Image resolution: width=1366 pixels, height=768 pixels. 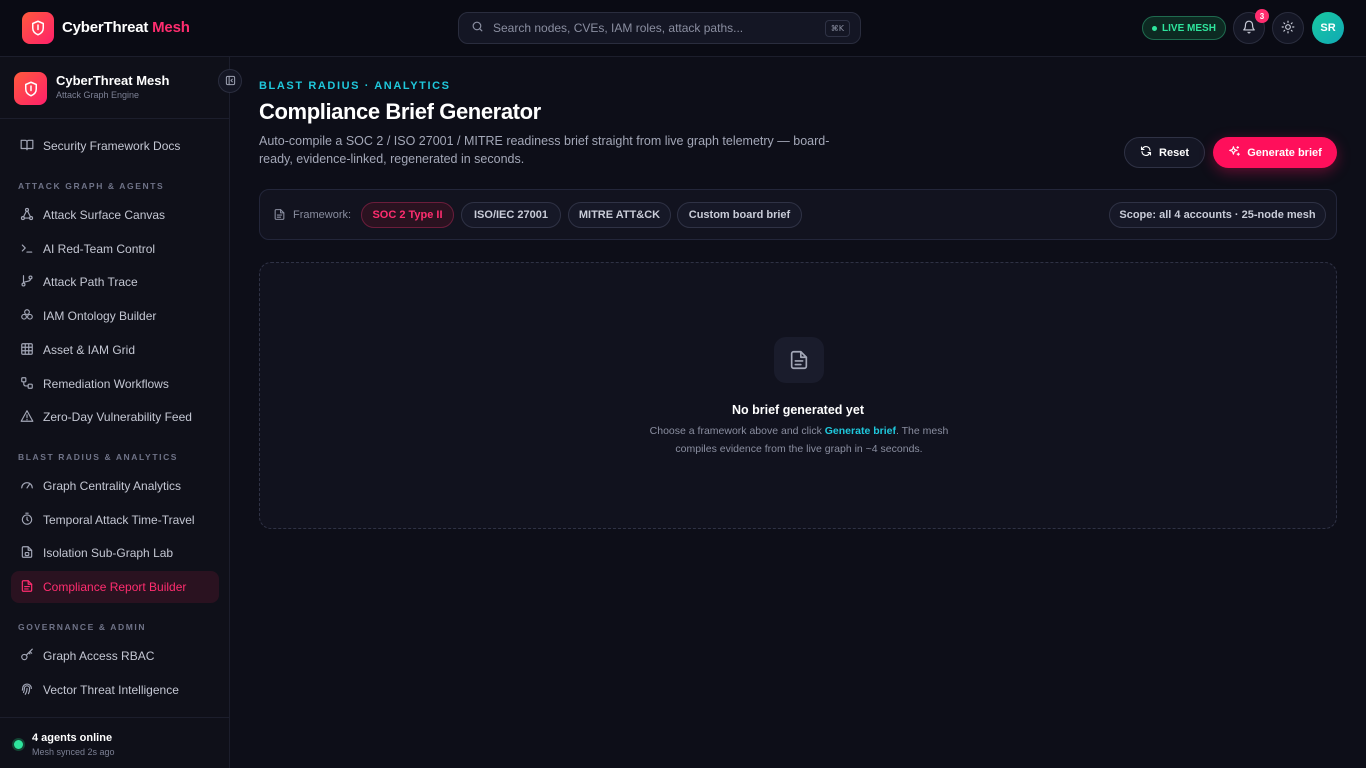 What do you see at coordinates (91, 186) in the screenshot?
I see `section-label-attack-graph: ATTACK GRAPH & AGENTS` at bounding box center [91, 186].